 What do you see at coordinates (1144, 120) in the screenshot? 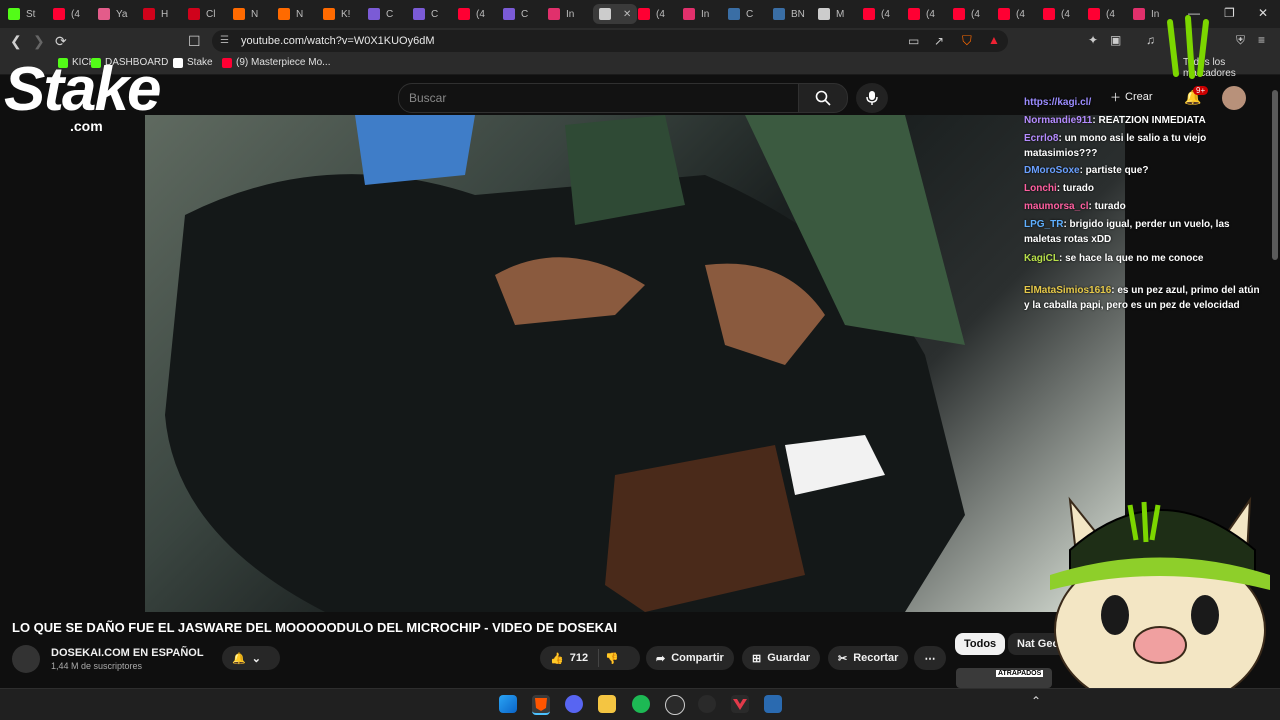
I see `chat-message: Normandie911: REATZION INMEDIATA` at bounding box center [1144, 120].